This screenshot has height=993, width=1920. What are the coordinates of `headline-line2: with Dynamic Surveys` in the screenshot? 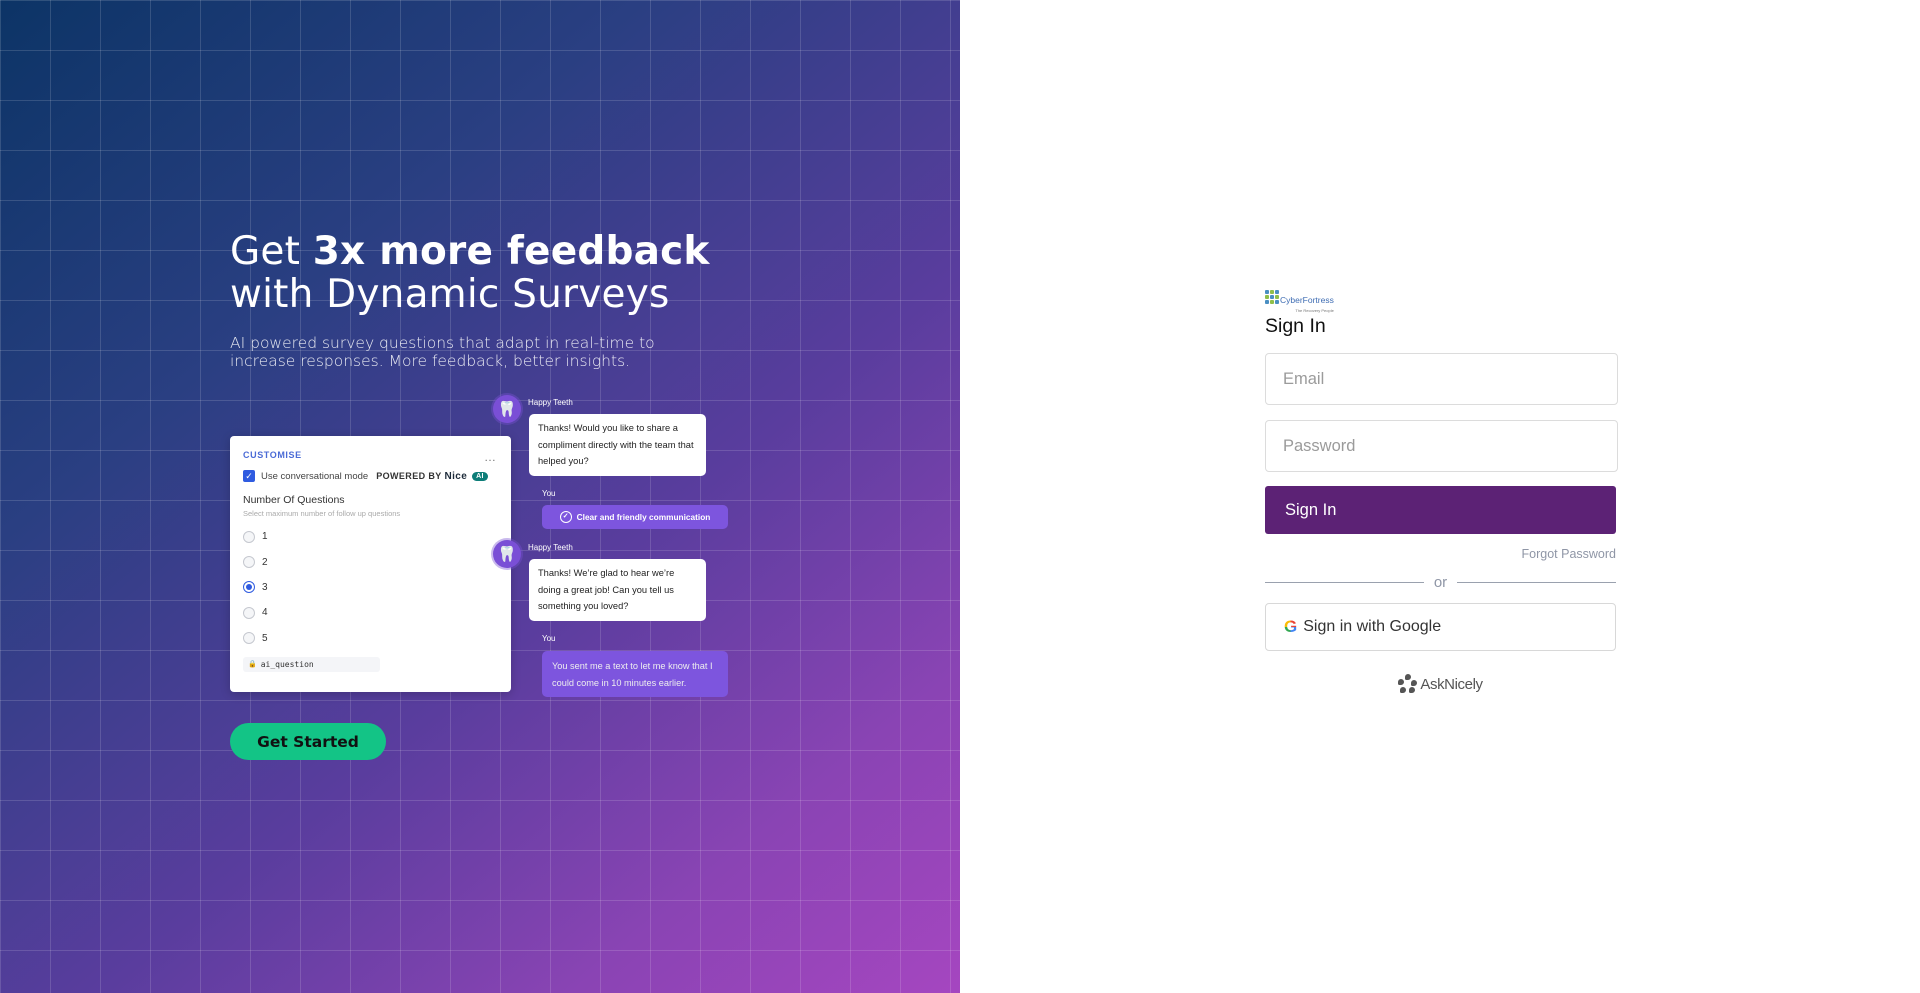 It's located at (450, 294).